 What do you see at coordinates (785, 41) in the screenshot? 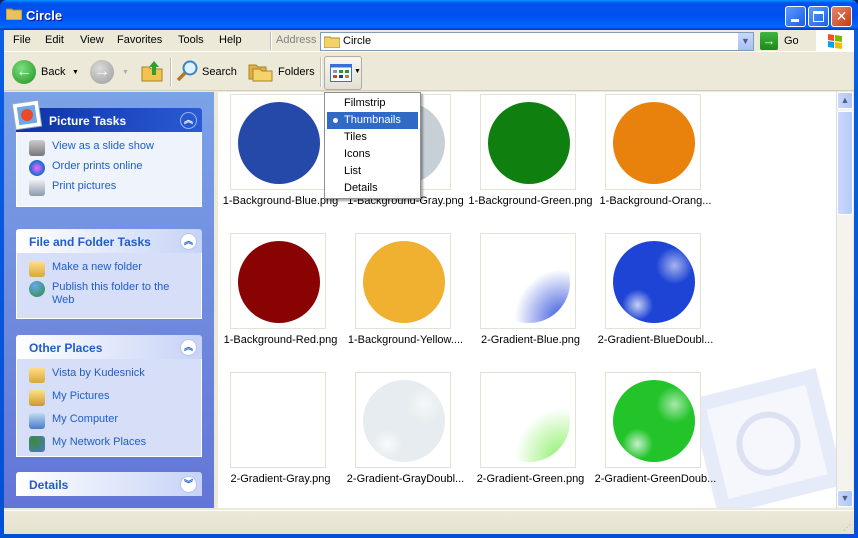
I see `go-button: → Go` at bounding box center [785, 41].